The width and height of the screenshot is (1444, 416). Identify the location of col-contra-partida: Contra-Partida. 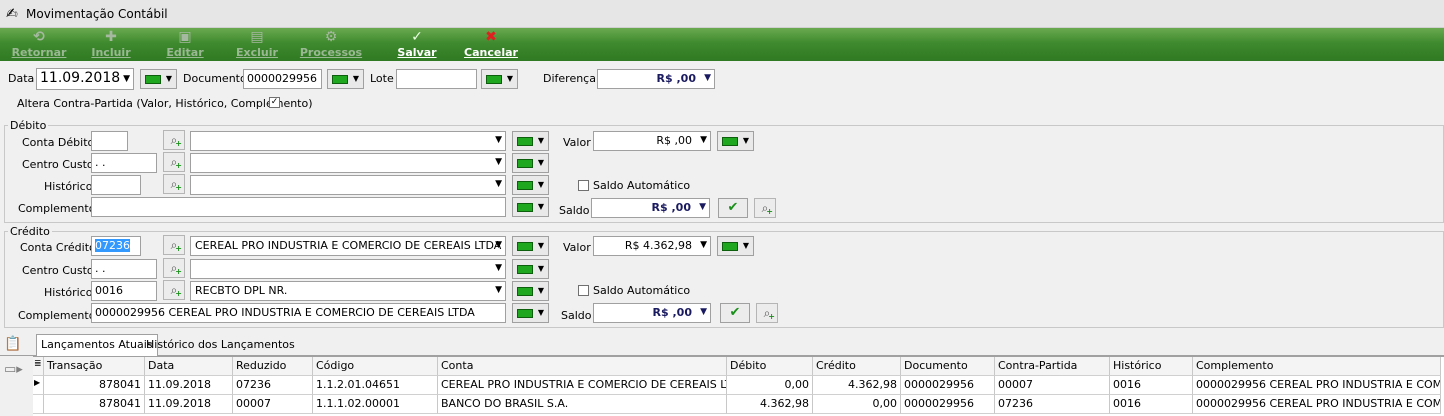
(1052, 366).